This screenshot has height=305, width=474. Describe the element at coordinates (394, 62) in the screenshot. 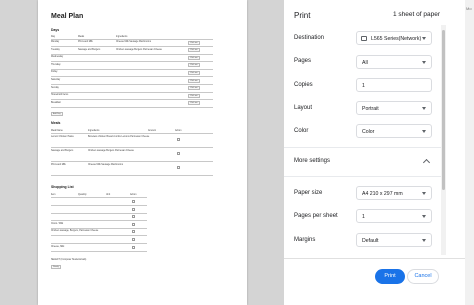

I see `pages-select: All` at that location.